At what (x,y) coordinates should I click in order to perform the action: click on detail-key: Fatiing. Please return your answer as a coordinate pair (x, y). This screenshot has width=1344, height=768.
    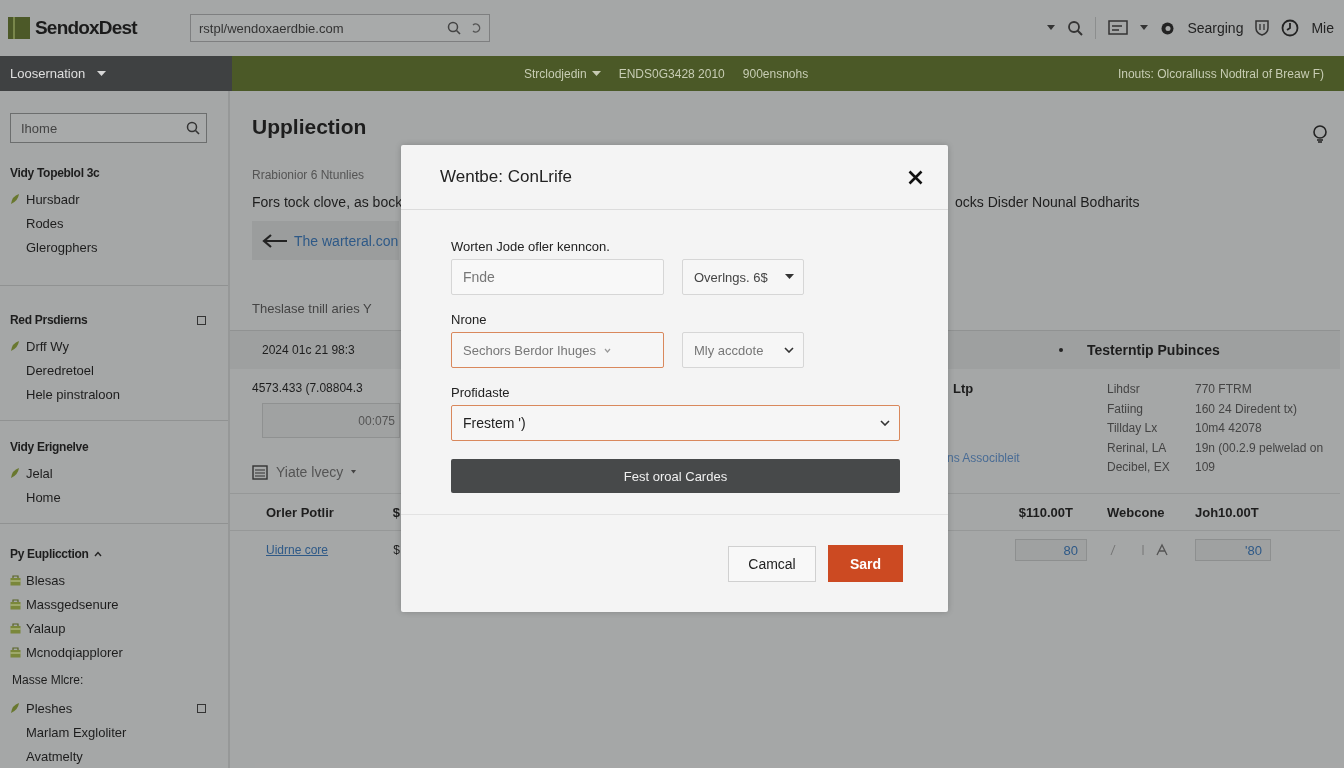
    Looking at the image, I should click on (1151, 408).